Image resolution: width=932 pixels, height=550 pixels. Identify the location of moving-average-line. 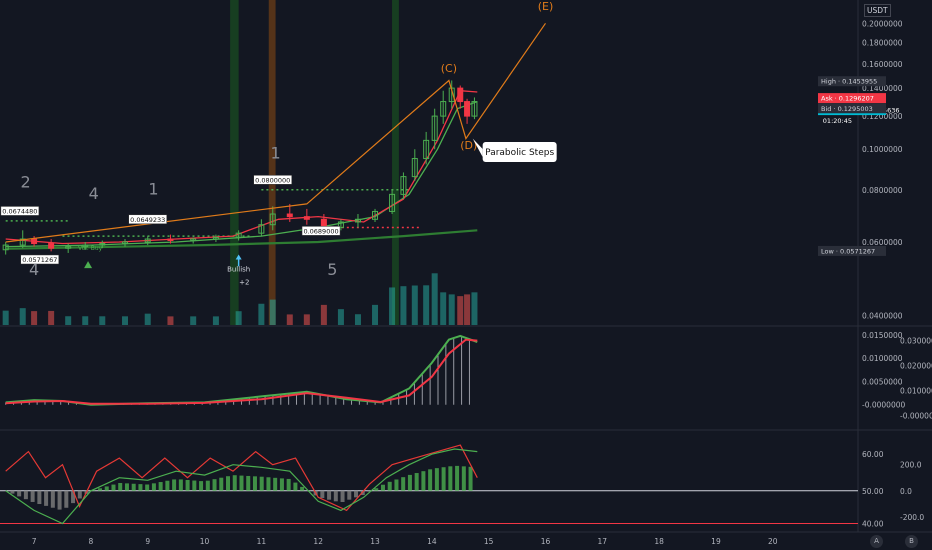
(241, 174).